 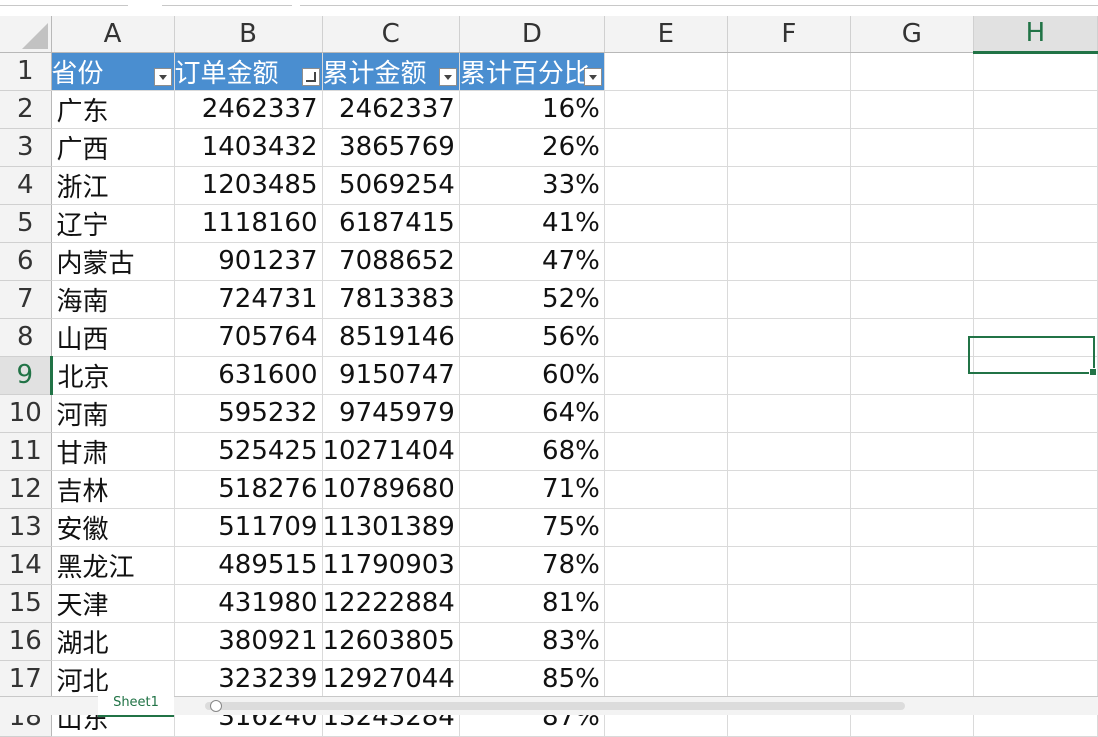 What do you see at coordinates (113, 185) in the screenshot?
I see `province-cell: 浙江` at bounding box center [113, 185].